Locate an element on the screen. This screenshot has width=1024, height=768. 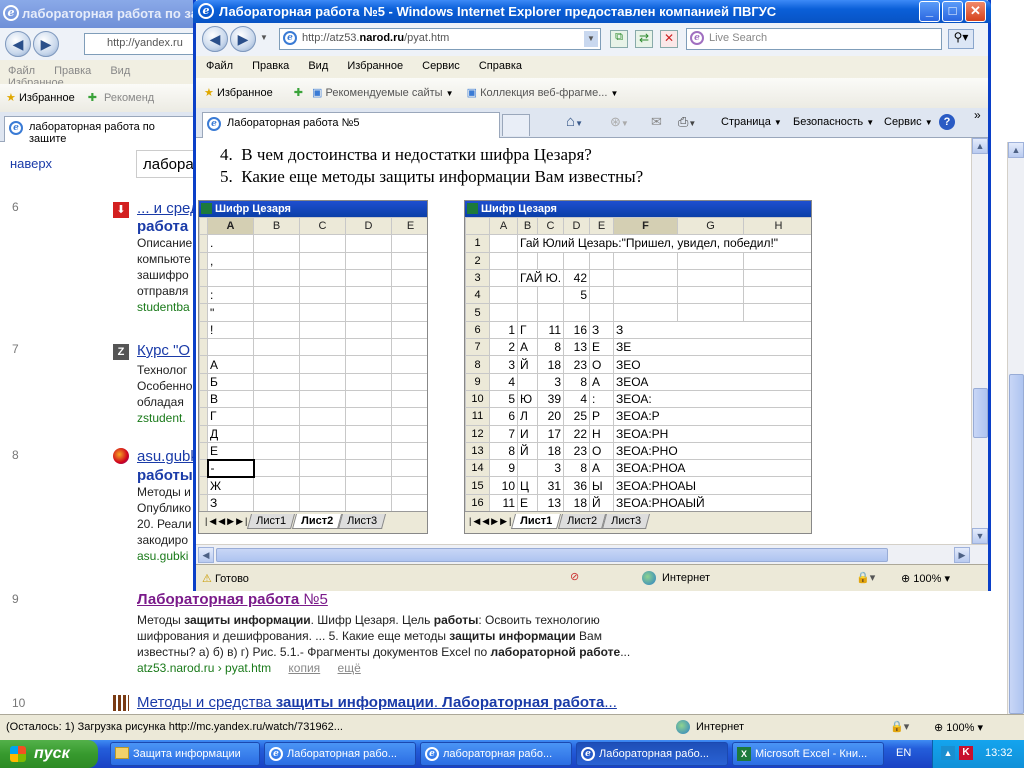
home-icon: ⌂▼ is located at coordinates (574, 121).